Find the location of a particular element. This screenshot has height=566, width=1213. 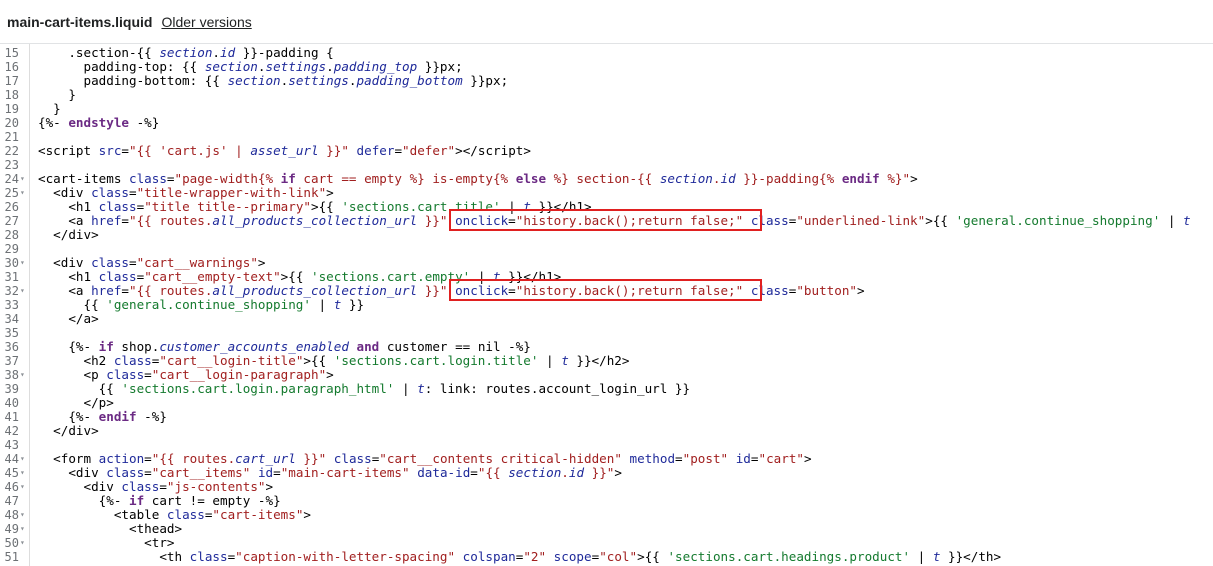

code-token: "defer" is located at coordinates (429, 150).